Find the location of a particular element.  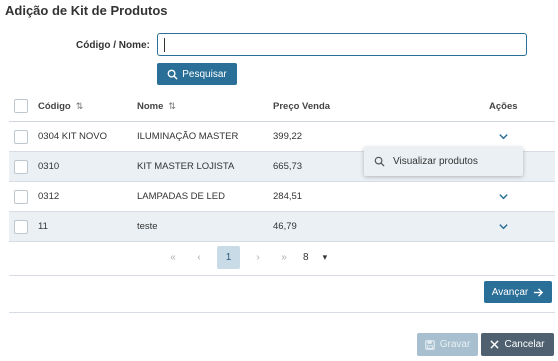

save-button: Gravar is located at coordinates (447, 344).